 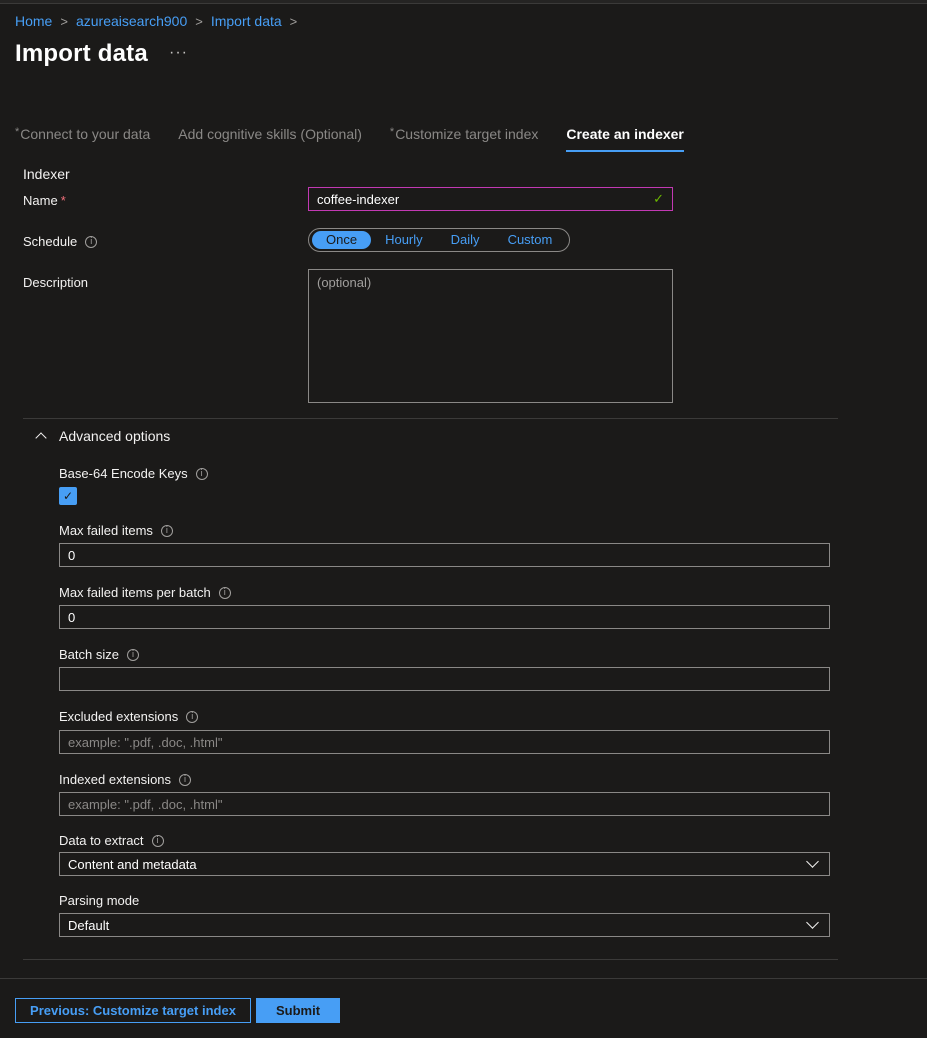 I want to click on indexer-section-title: Indexer, so click(x=46, y=174).